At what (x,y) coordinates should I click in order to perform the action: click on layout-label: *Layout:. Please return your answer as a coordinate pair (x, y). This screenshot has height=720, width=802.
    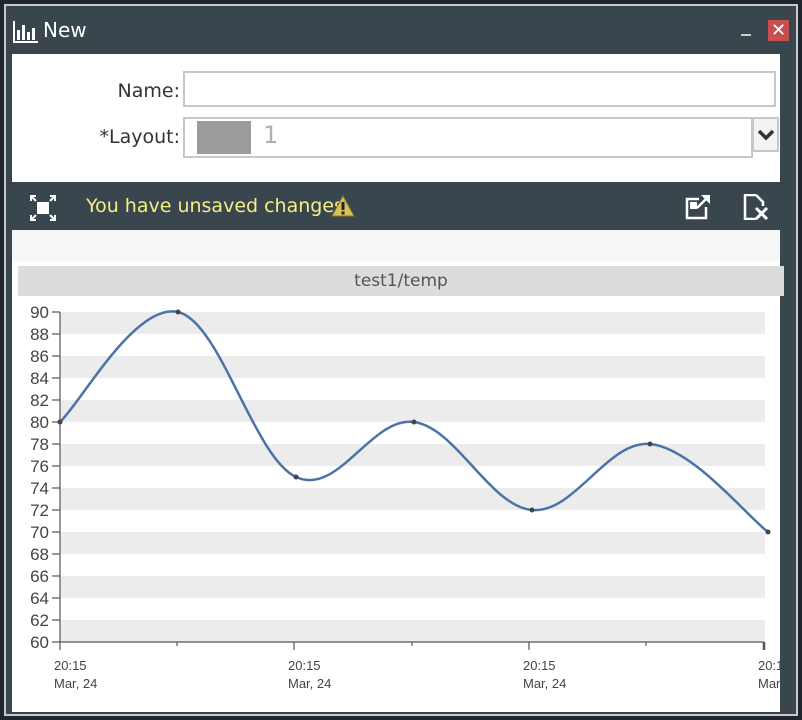
    Looking at the image, I should click on (140, 137).